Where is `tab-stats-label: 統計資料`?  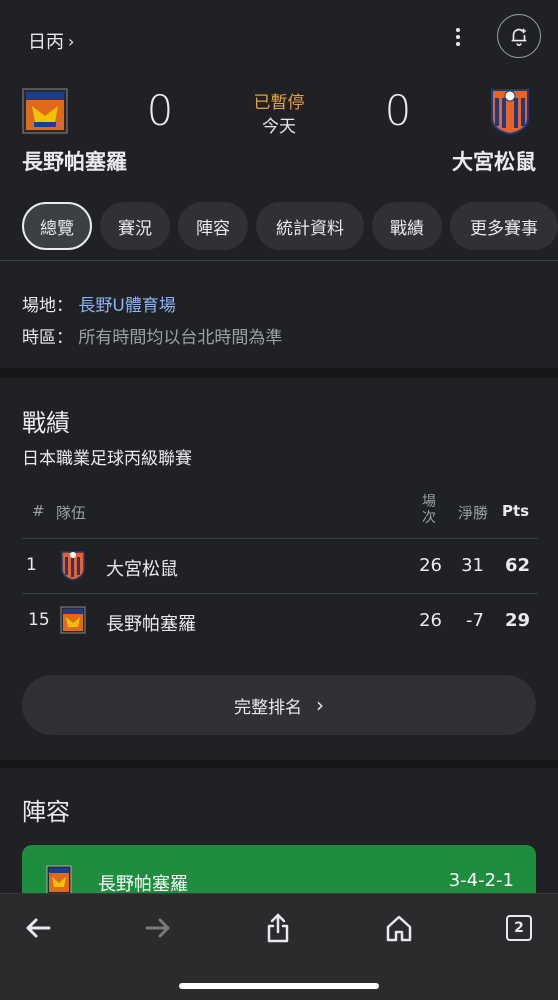
tab-stats-label: 統計資料 is located at coordinates (310, 228).